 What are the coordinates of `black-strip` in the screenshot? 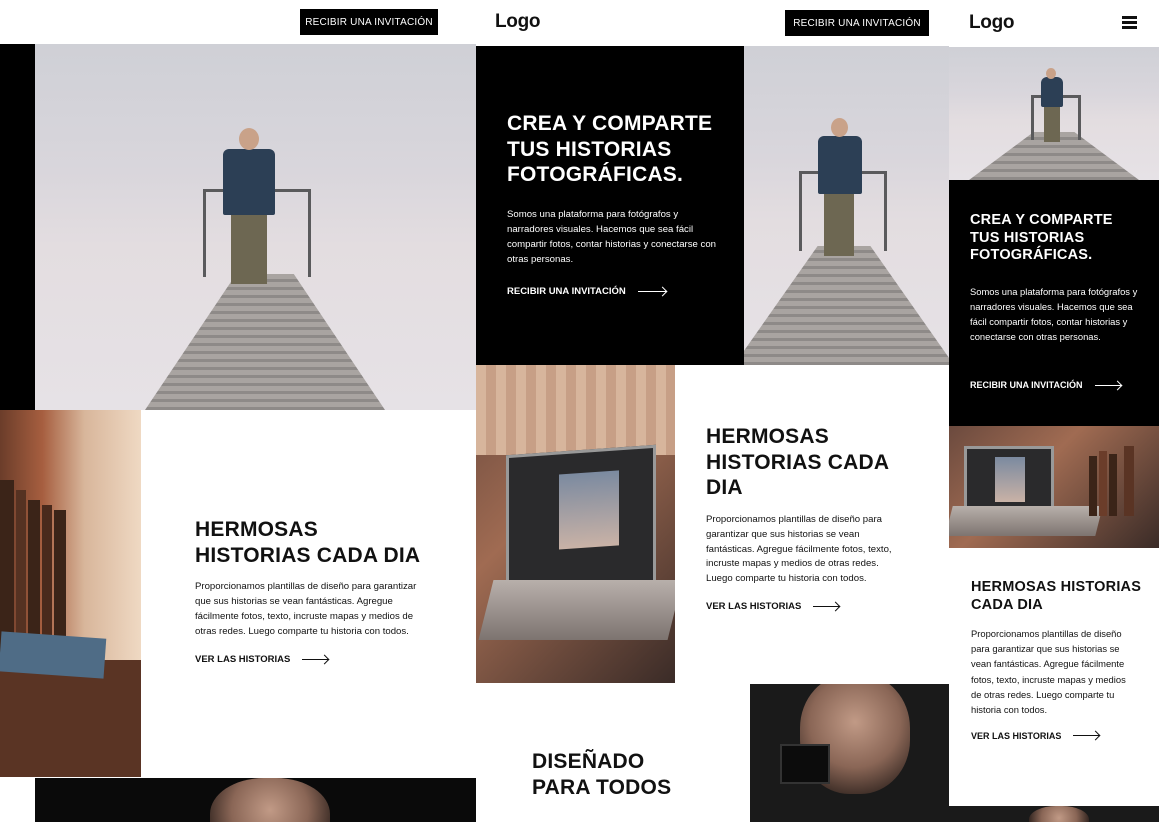 It's located at (17, 227).